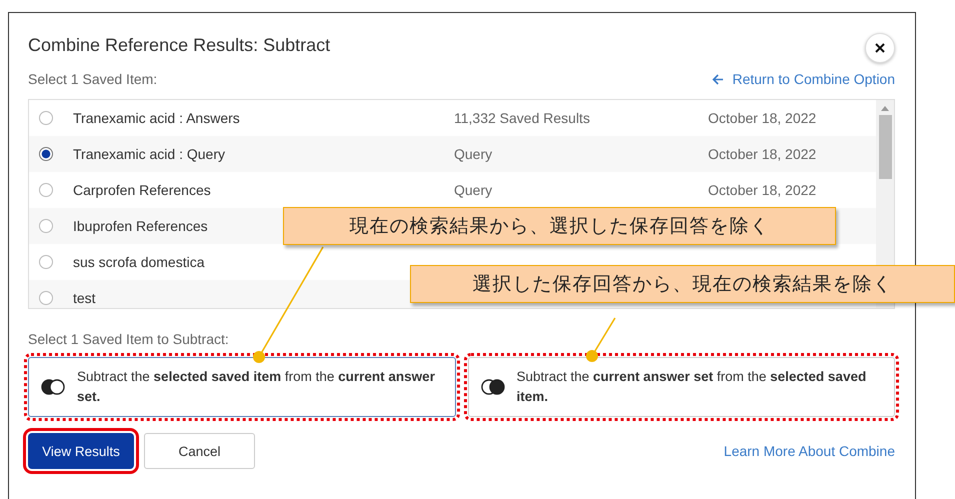  I want to click on return-link: Return to Combine Option, so click(803, 79).